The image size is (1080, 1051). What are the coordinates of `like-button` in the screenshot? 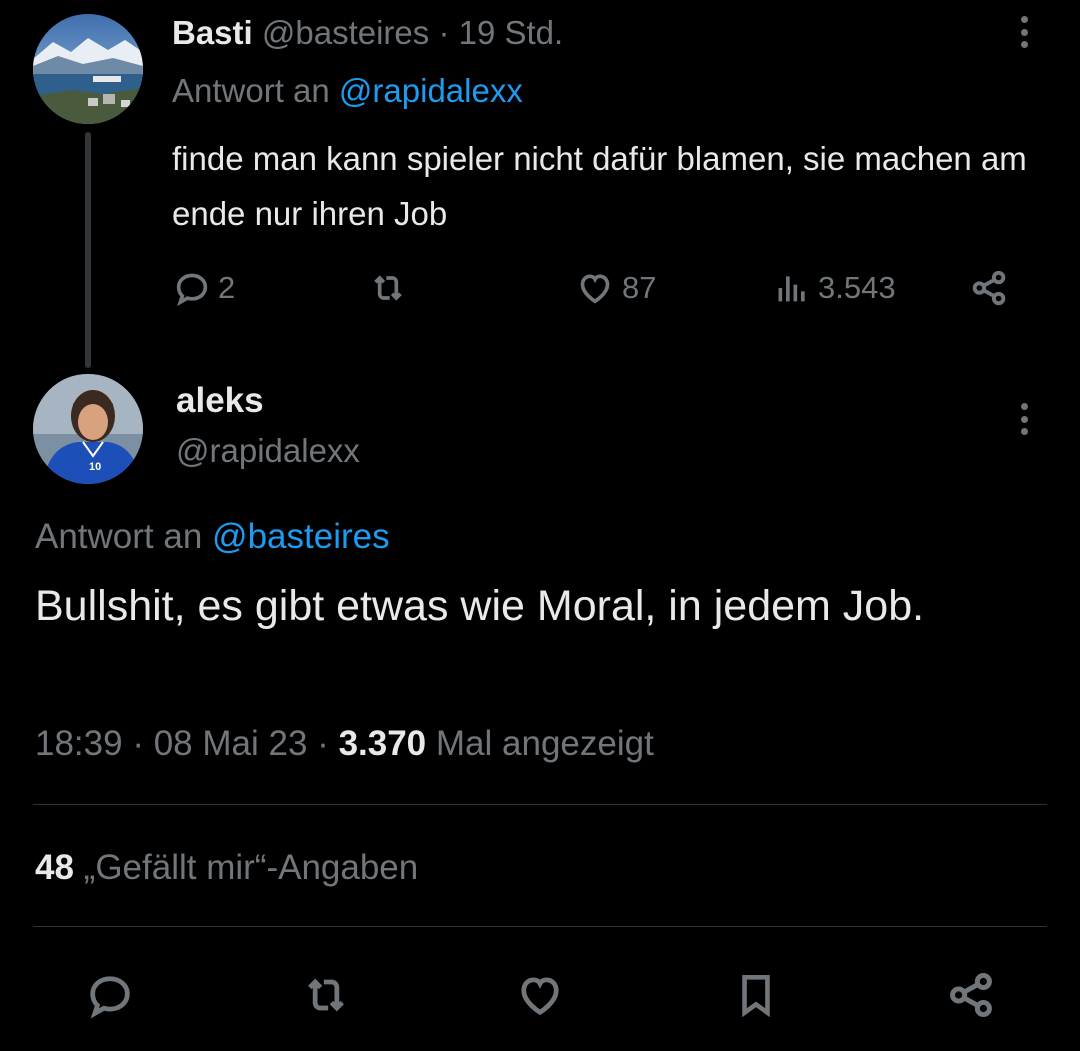 It's located at (540, 995).